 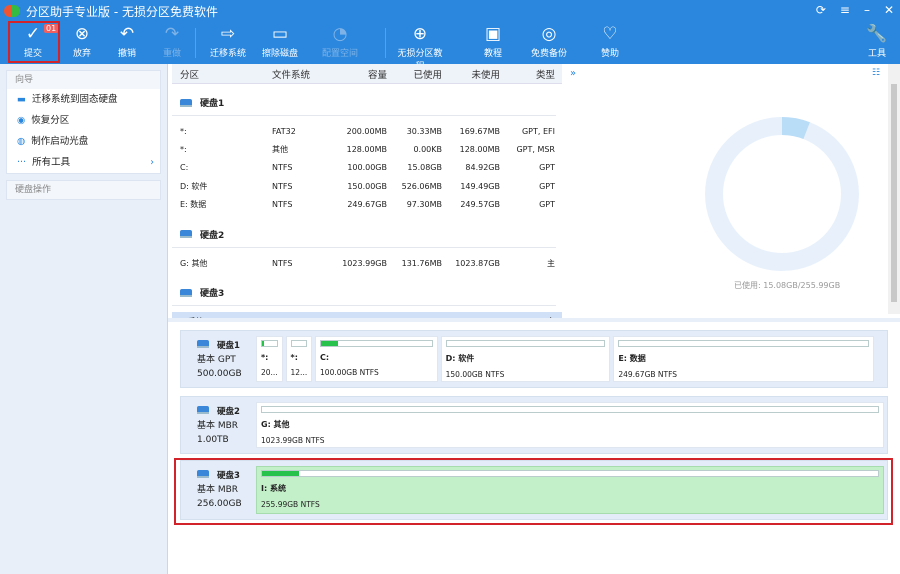 What do you see at coordinates (299, 74) in the screenshot?
I see `column-header: 文件系统` at bounding box center [299, 74].